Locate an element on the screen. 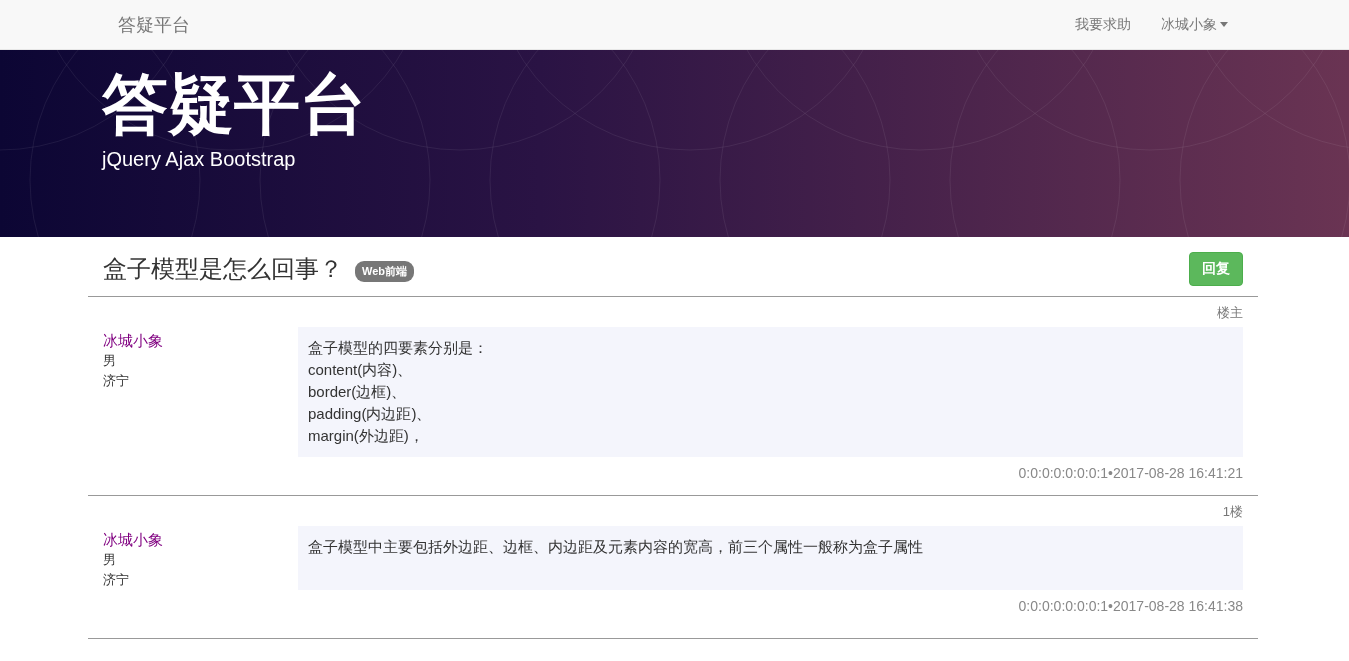  question-title: 盒子模型是怎么回事？ is located at coordinates (223, 269).